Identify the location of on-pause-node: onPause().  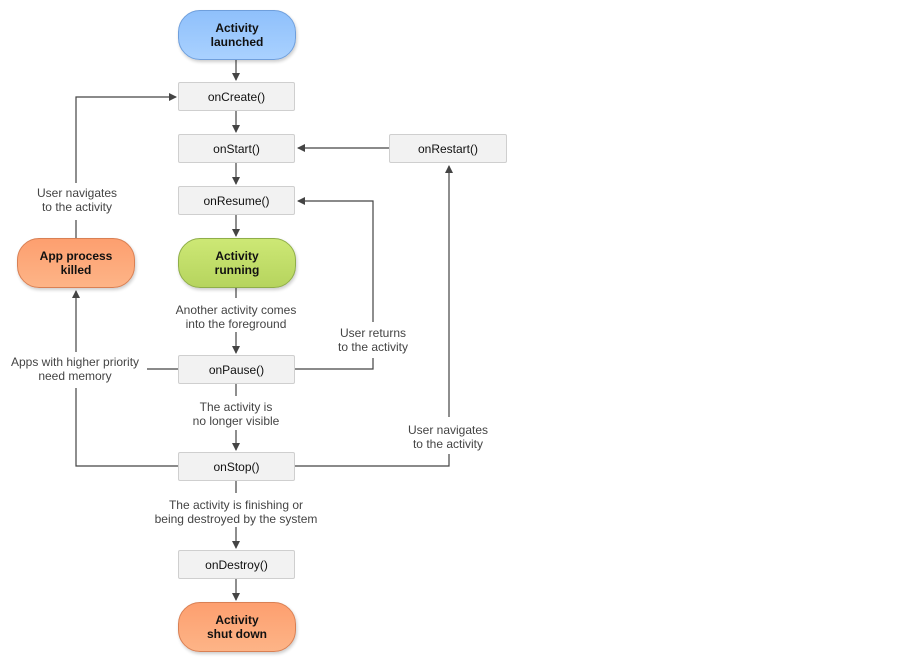
(236, 369).